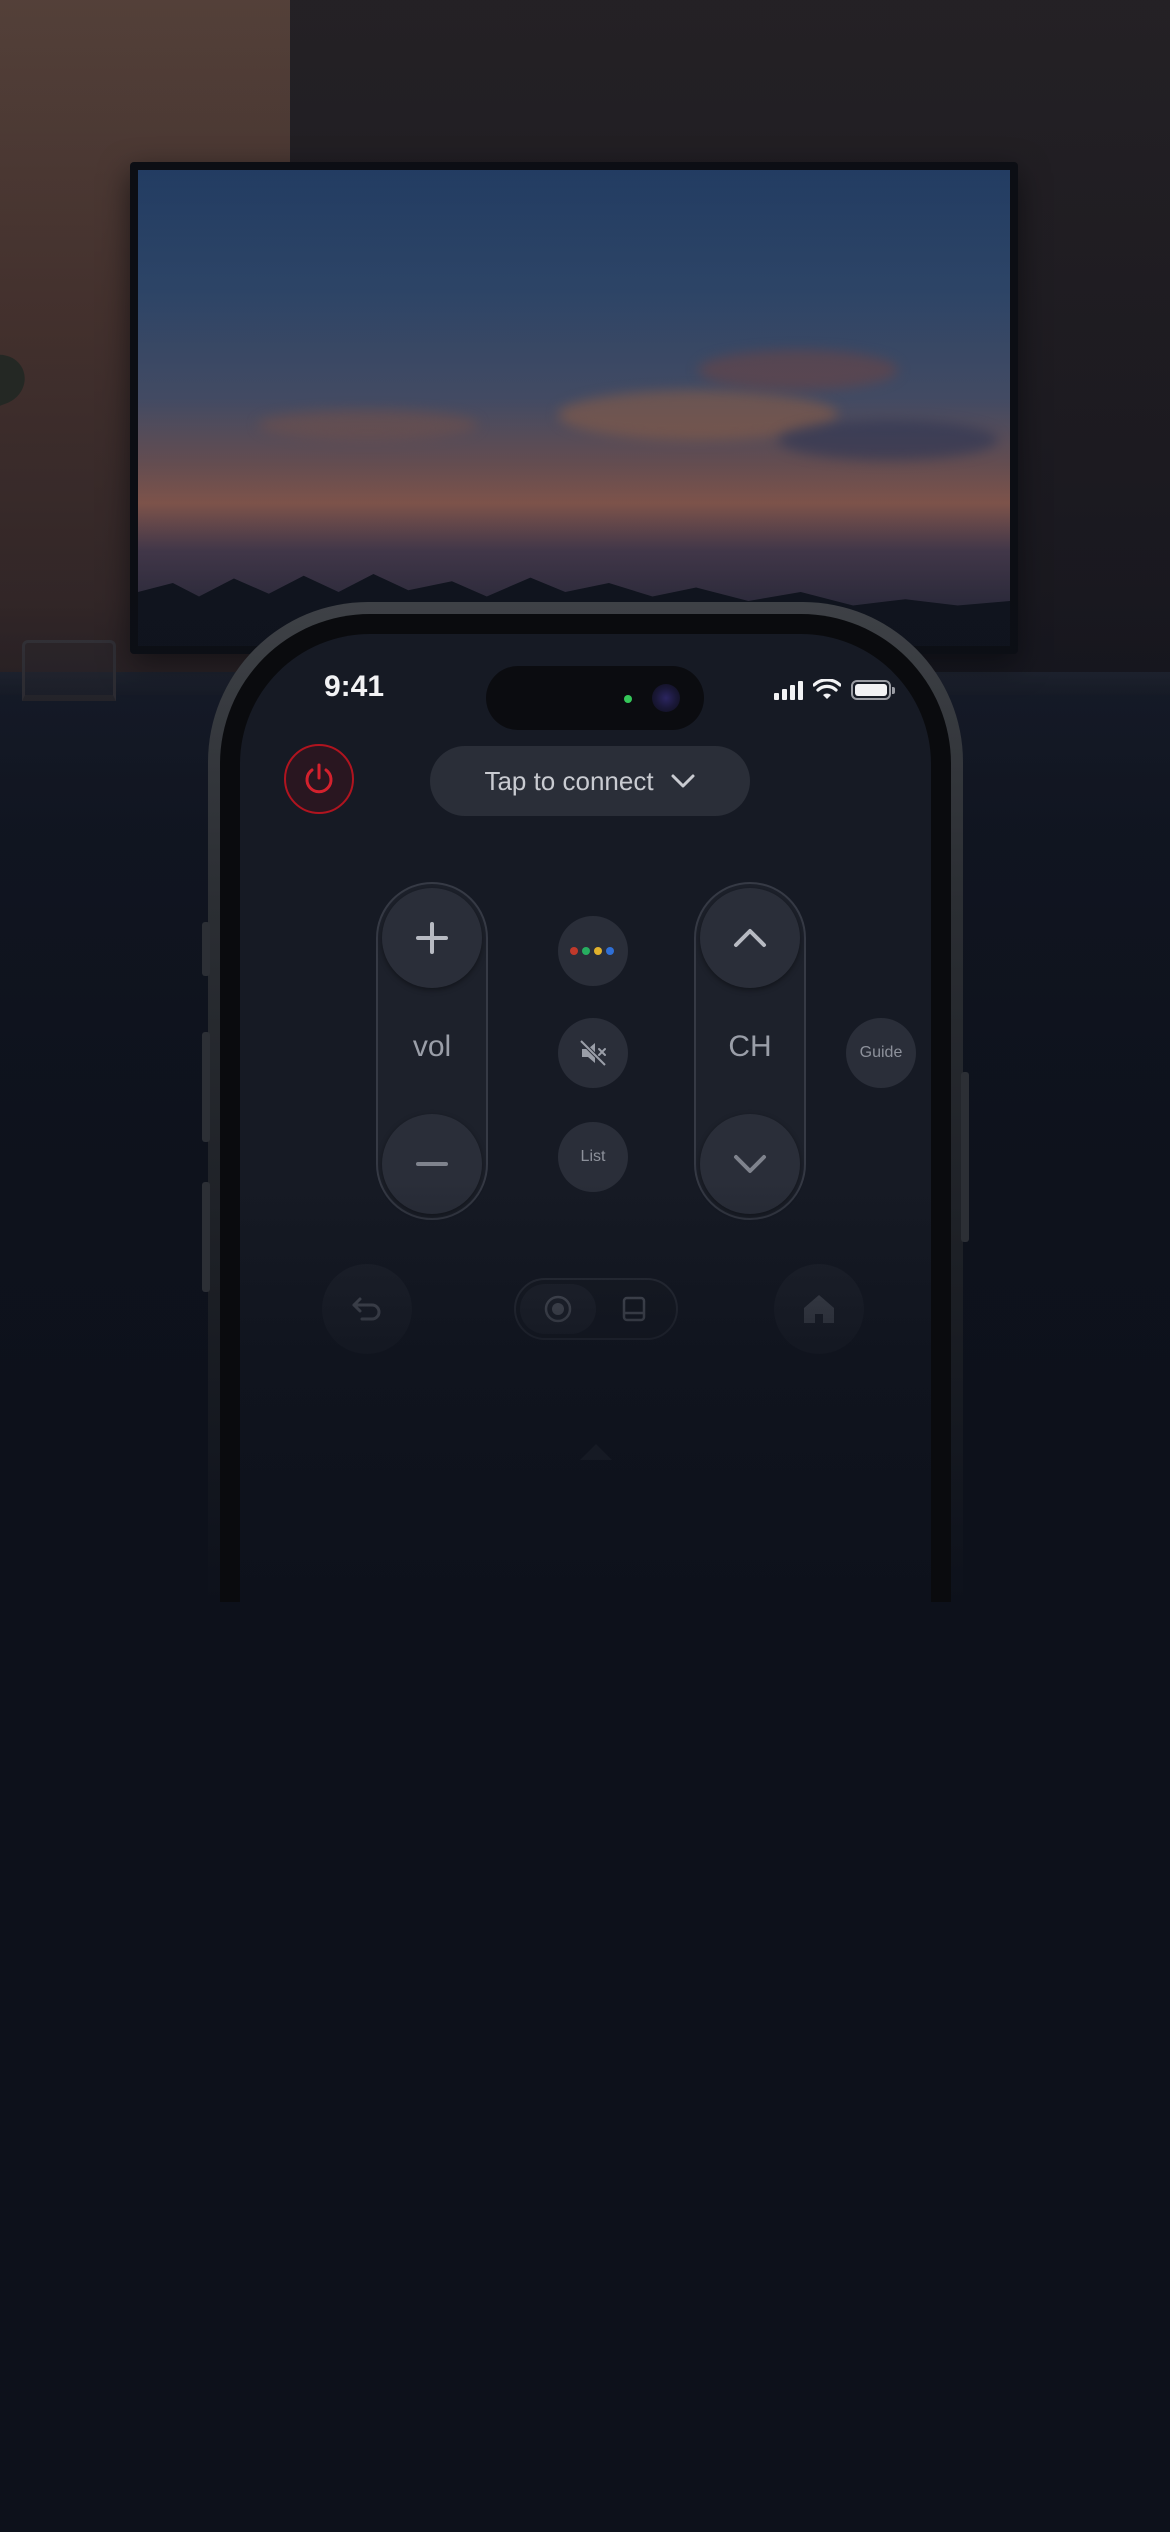 This screenshot has height=2532, width=1170. I want to click on phone-volume-down-button, so click(206, 1237).